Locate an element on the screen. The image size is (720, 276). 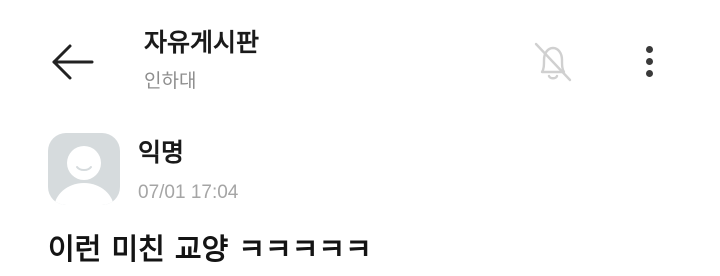
board-title: 자유게시판 is located at coordinates (202, 42).